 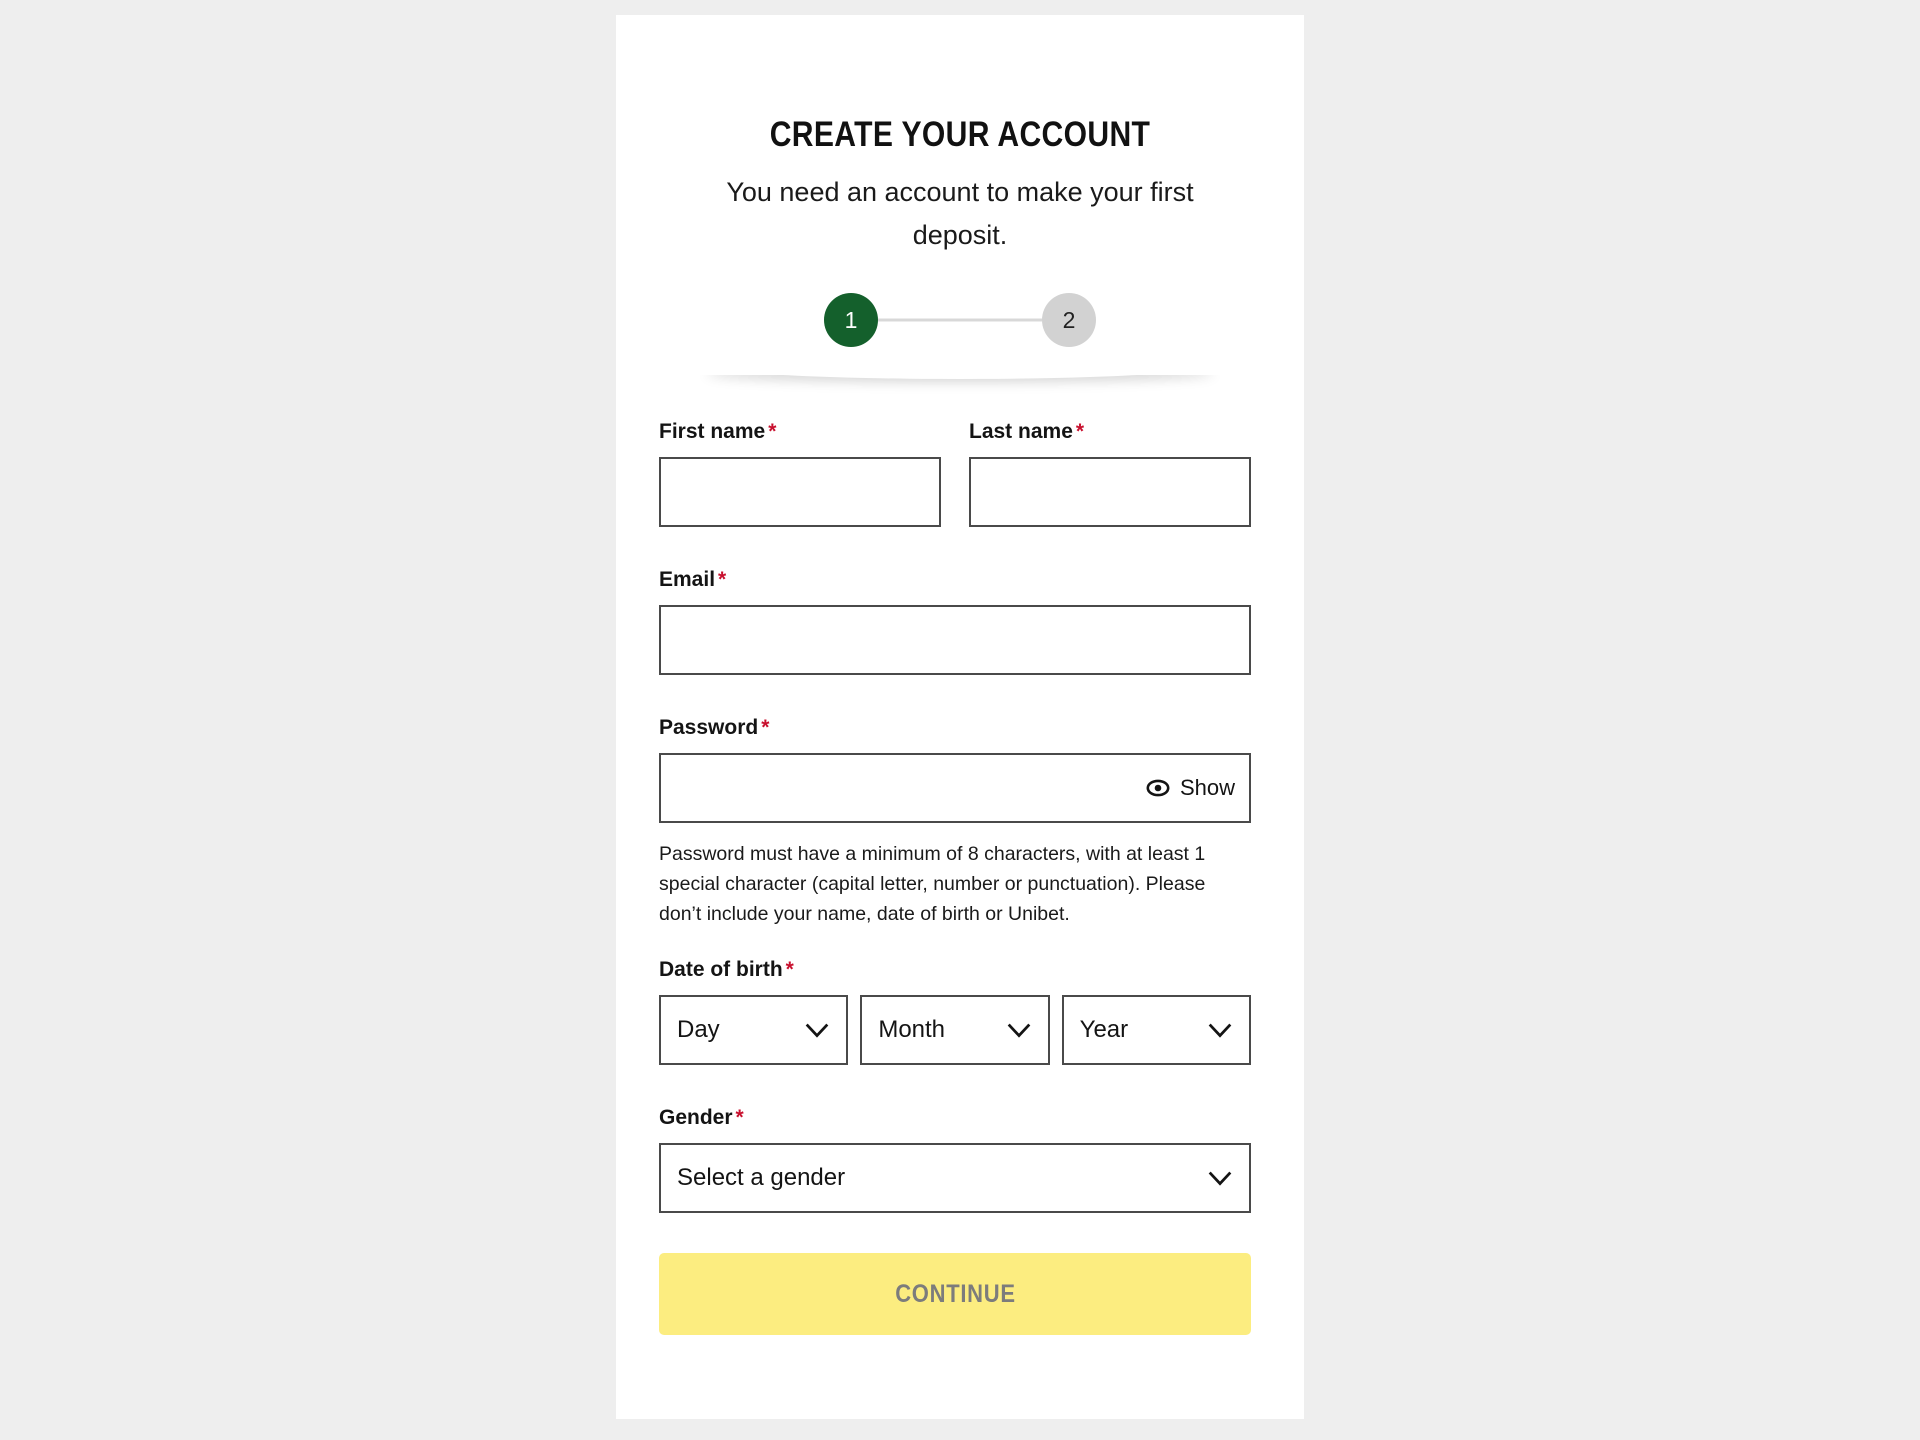 I want to click on continue-button: CONTINUE, so click(x=955, y=1294).